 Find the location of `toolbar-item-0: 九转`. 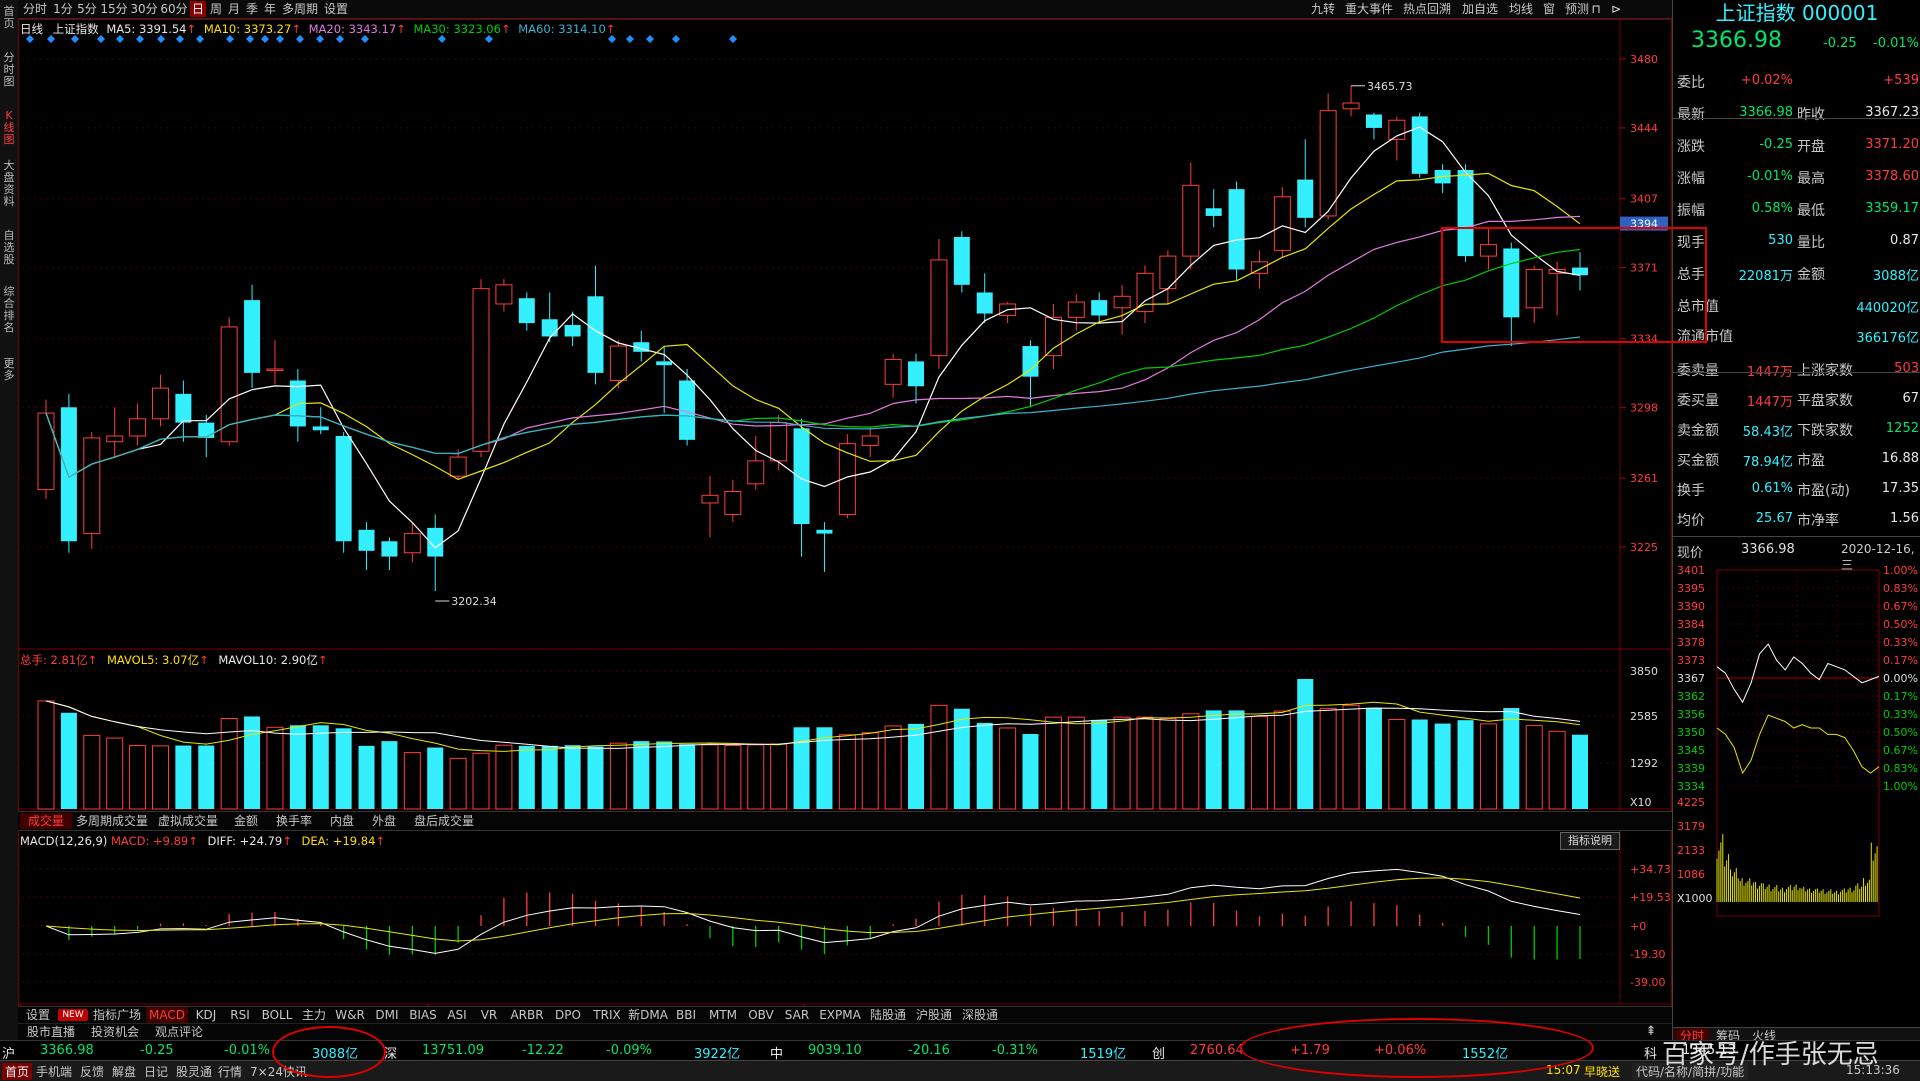

toolbar-item-0: 九转 is located at coordinates (1323, 9).